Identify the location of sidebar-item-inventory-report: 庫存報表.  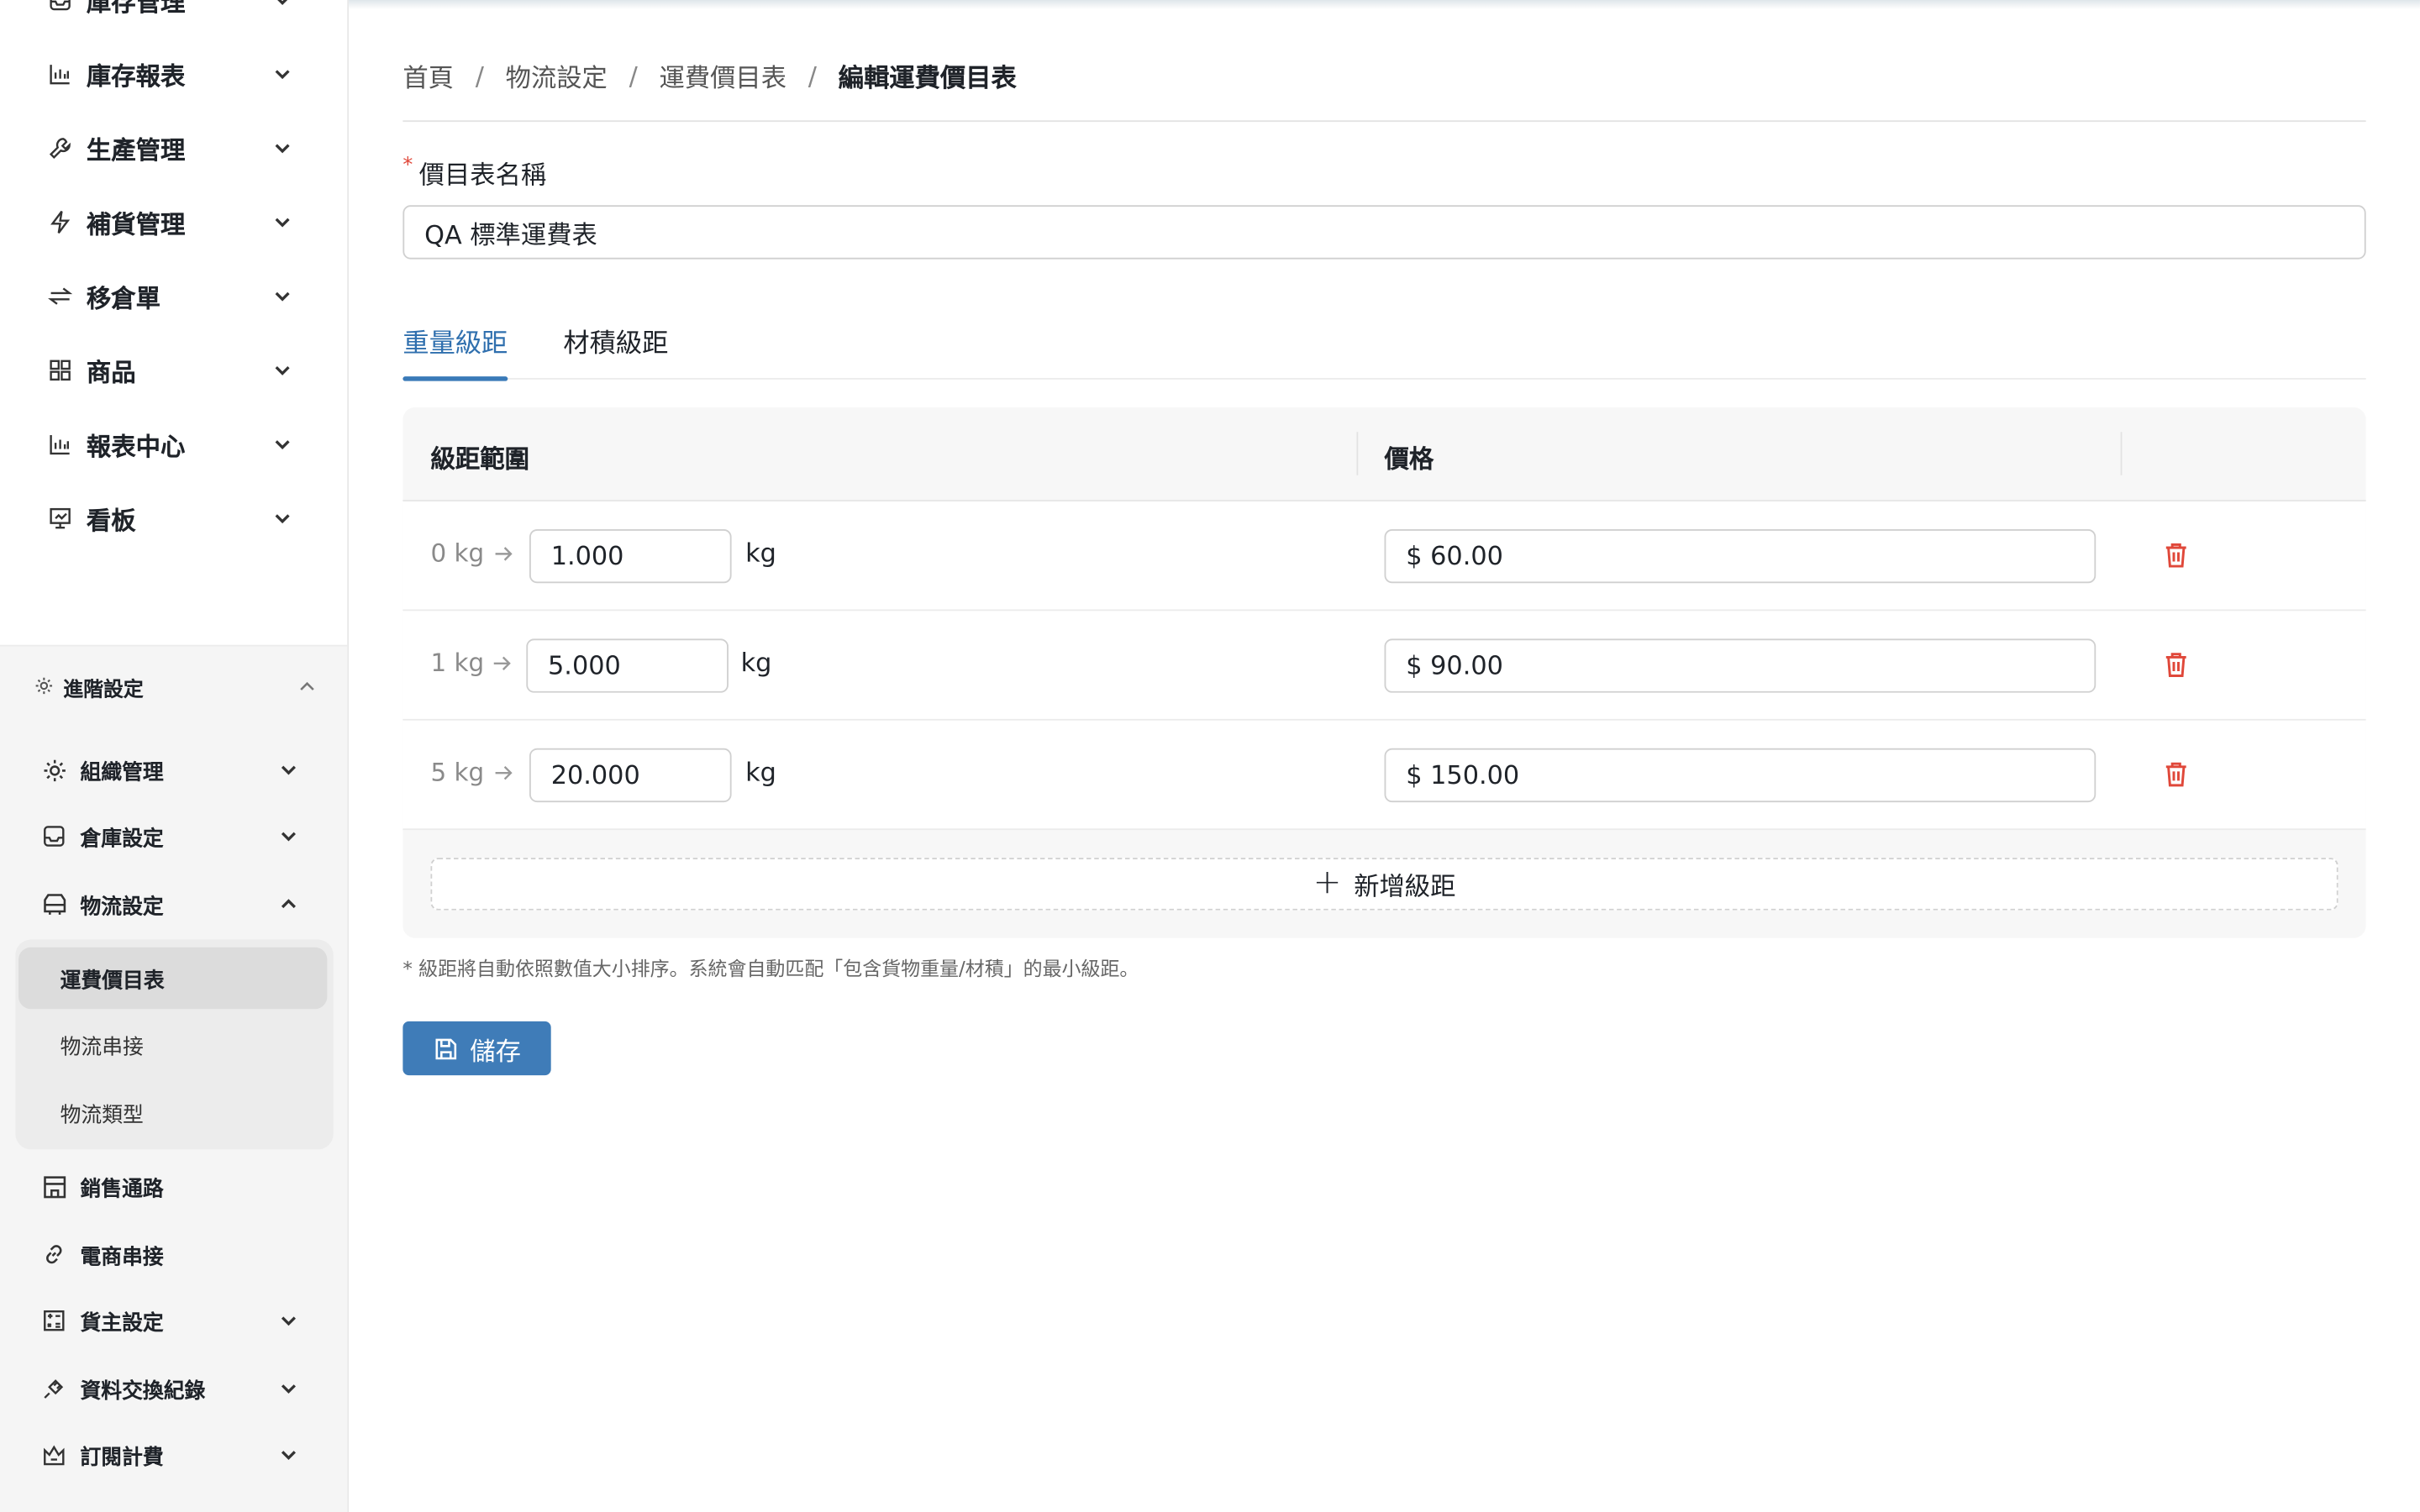
(173, 74).